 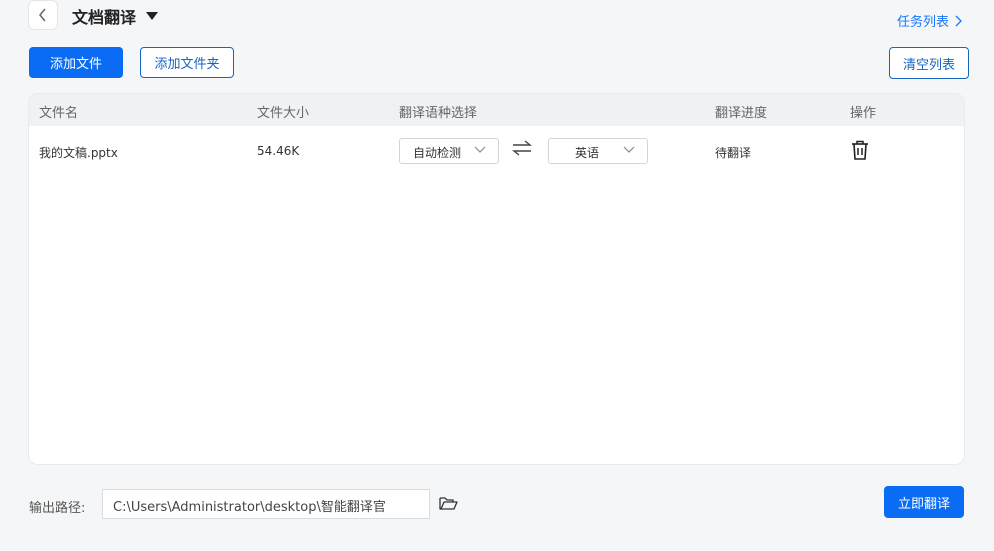 I want to click on file-size: 54.46K, so click(x=278, y=151).